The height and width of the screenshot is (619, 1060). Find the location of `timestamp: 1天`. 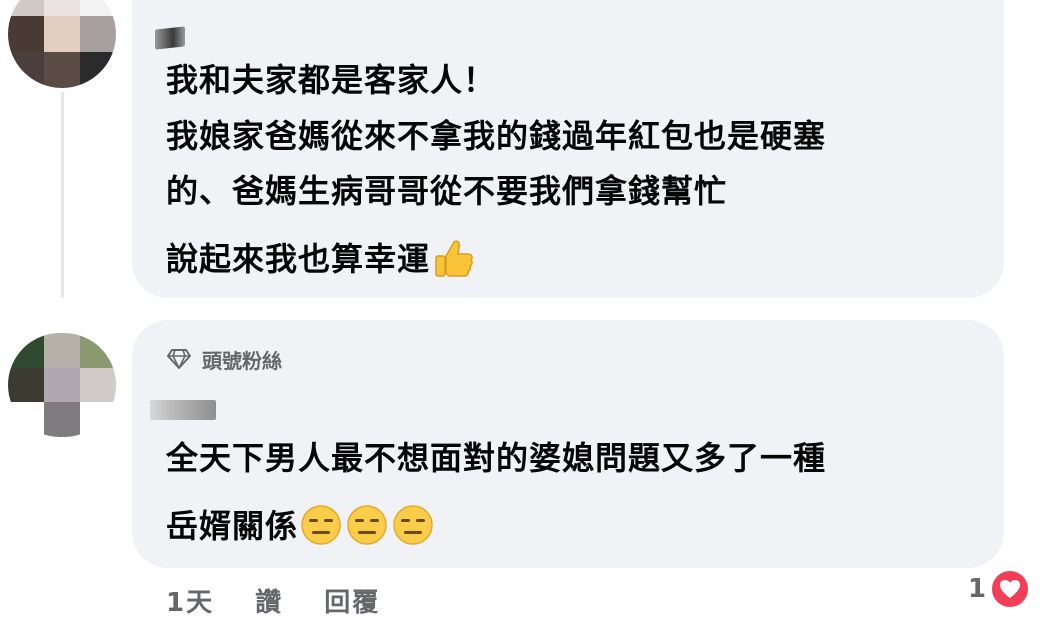

timestamp: 1天 is located at coordinates (190, 603).